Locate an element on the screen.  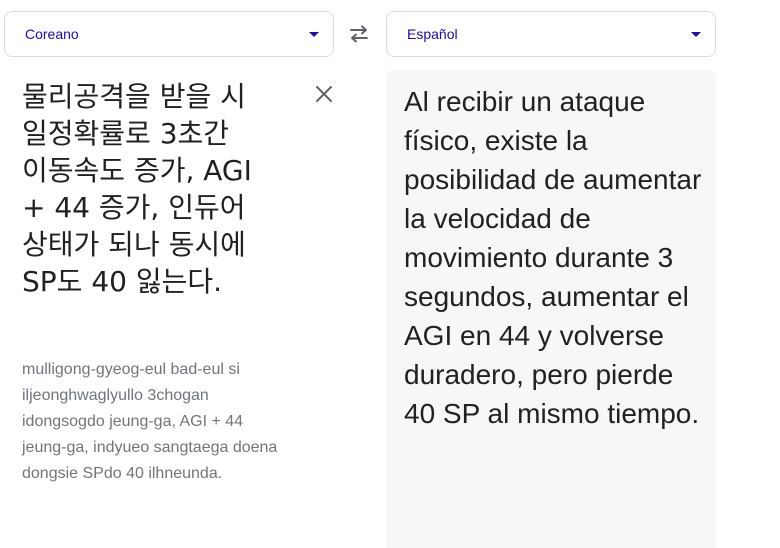
source-language-label: Coreano is located at coordinates (52, 34).